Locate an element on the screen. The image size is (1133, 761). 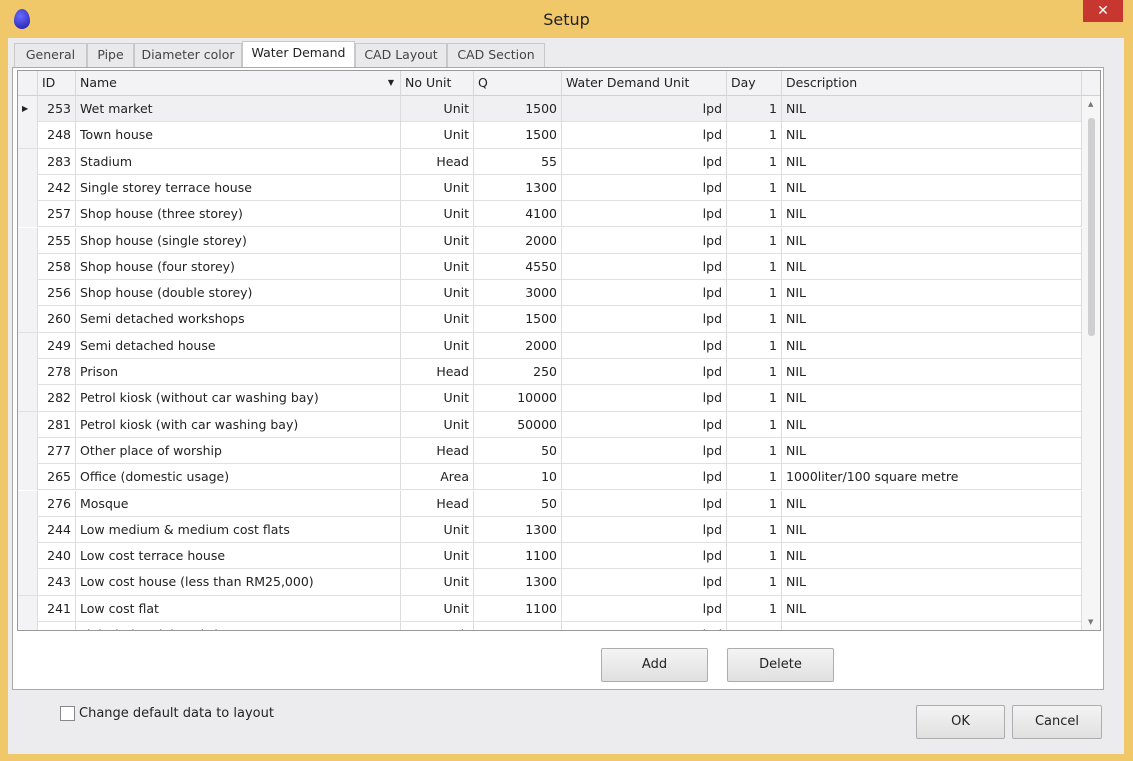
column-header-day: Day is located at coordinates (754, 83).